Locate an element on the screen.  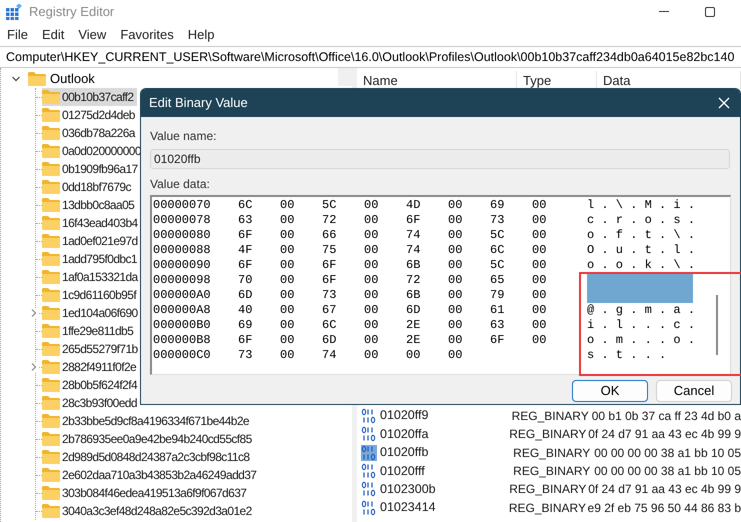
value-name: 01020ffa is located at coordinates (404, 434).